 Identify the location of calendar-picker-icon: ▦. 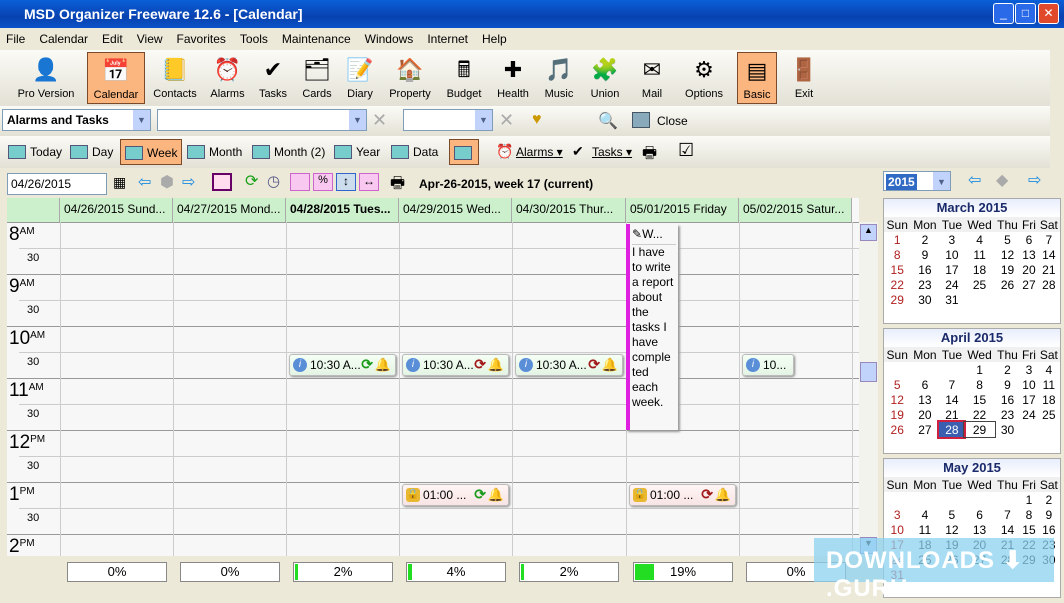
(119, 182).